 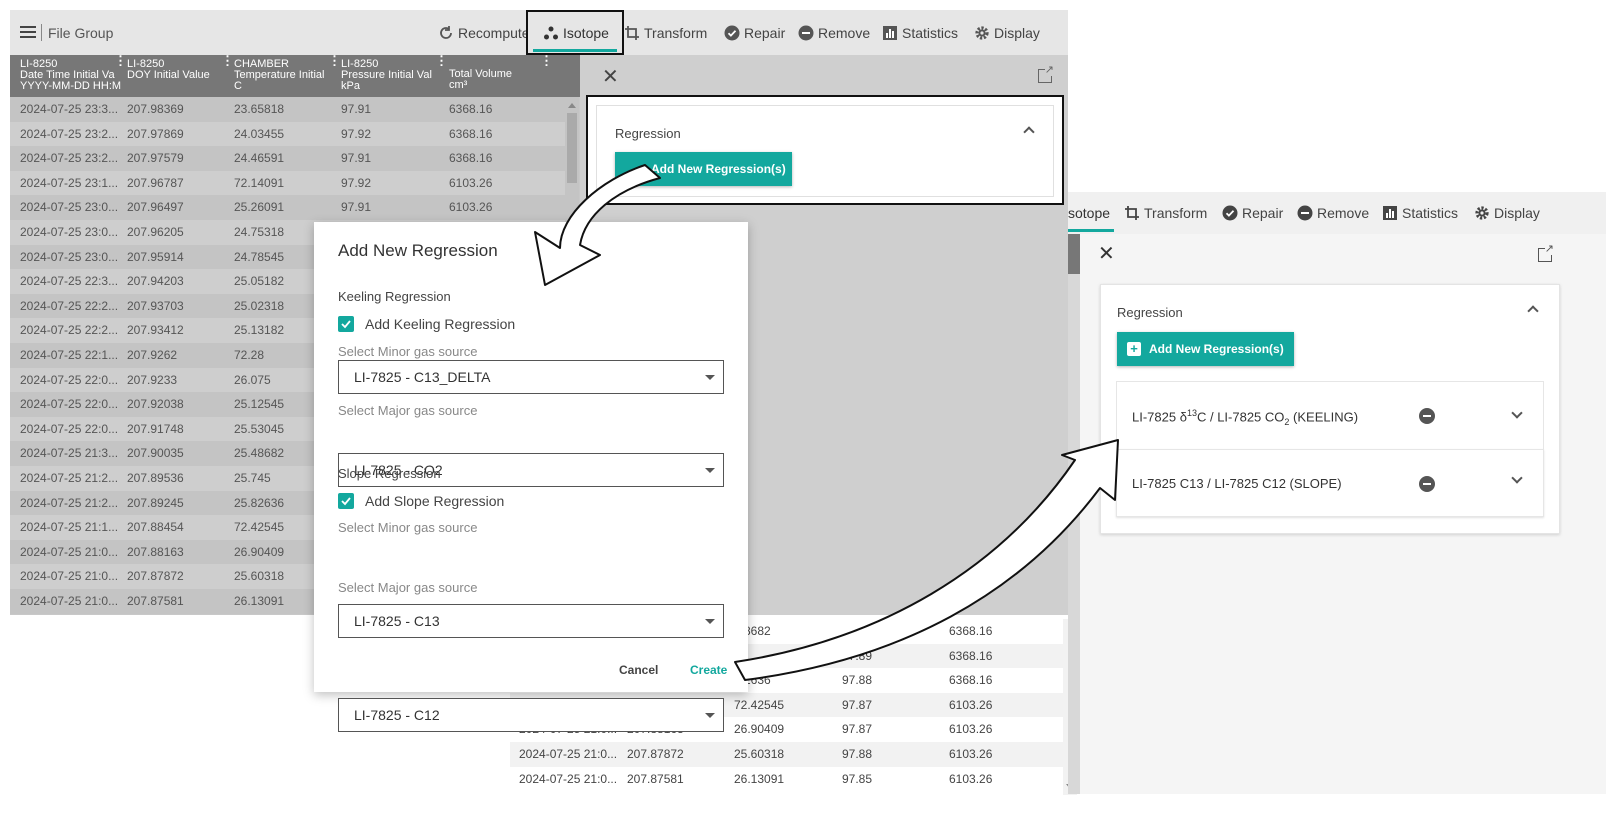 What do you see at coordinates (597, 225) in the screenshot?
I see `arrow-to-dialog` at bounding box center [597, 225].